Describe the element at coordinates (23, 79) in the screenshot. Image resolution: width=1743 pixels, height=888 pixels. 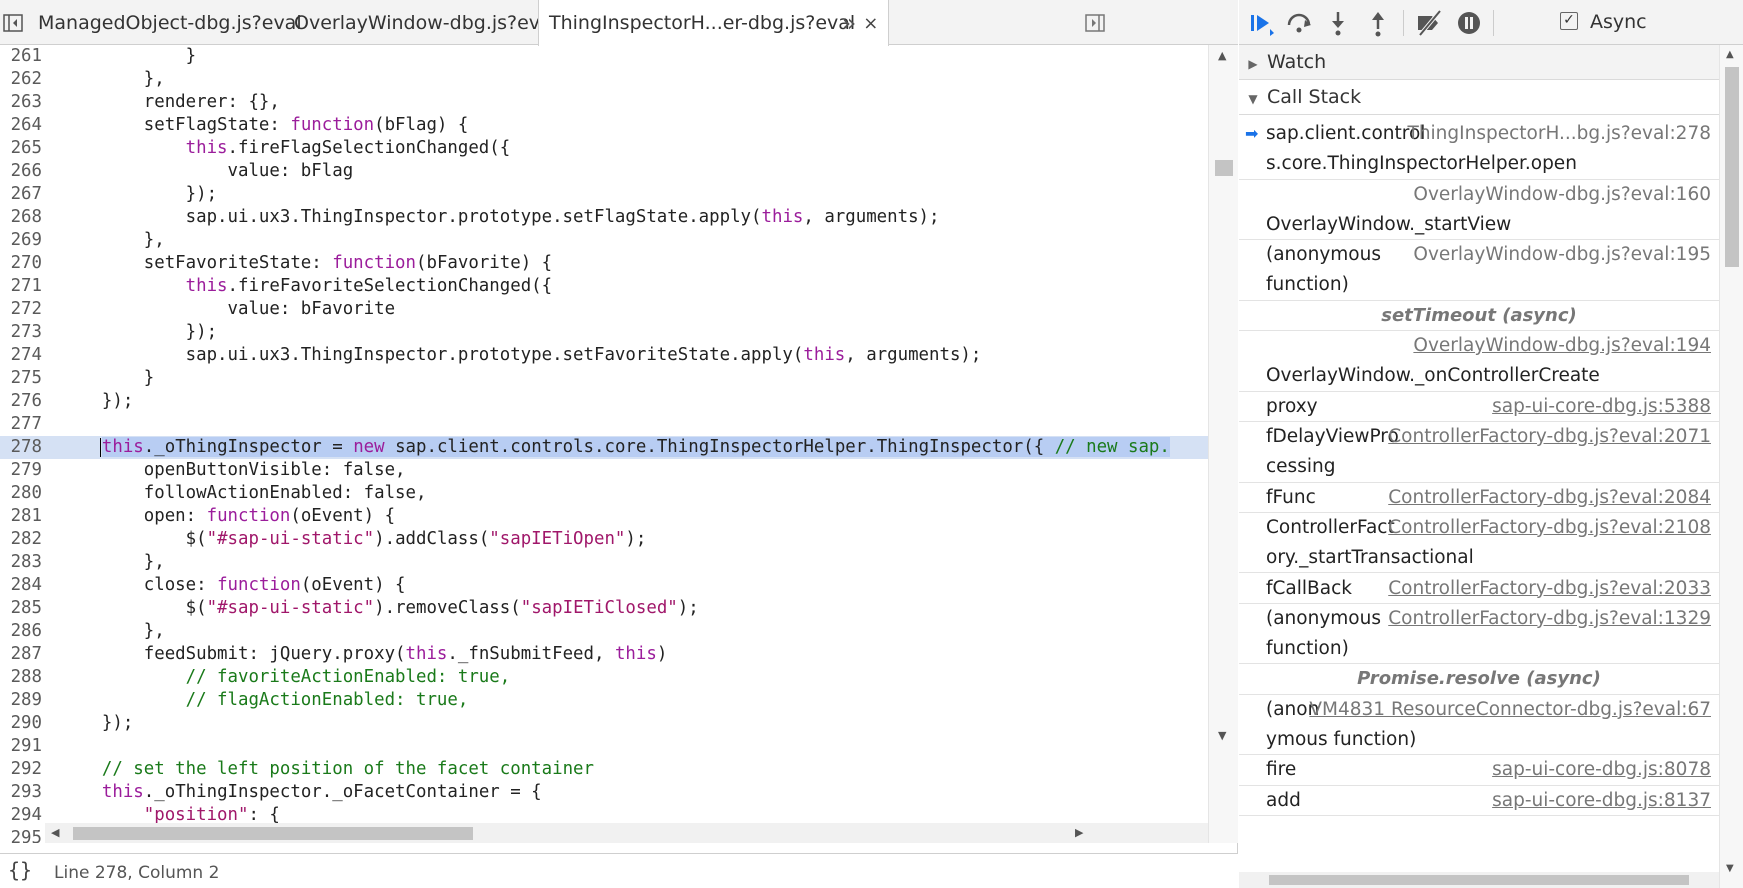
I see `line-number: 262` at that location.